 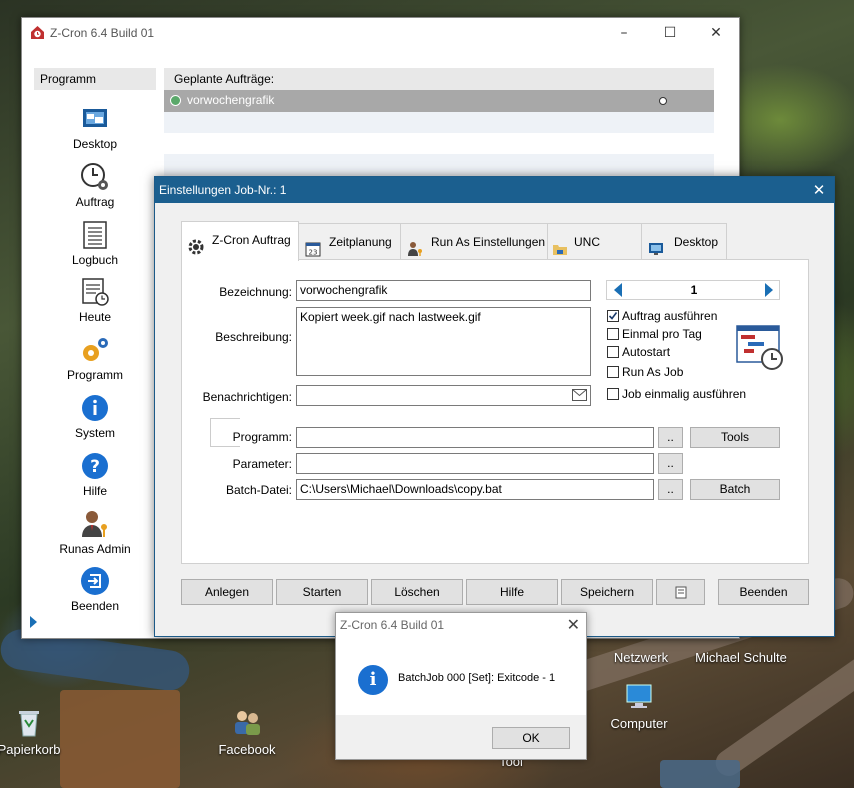 I want to click on print-button, so click(x=680, y=592).